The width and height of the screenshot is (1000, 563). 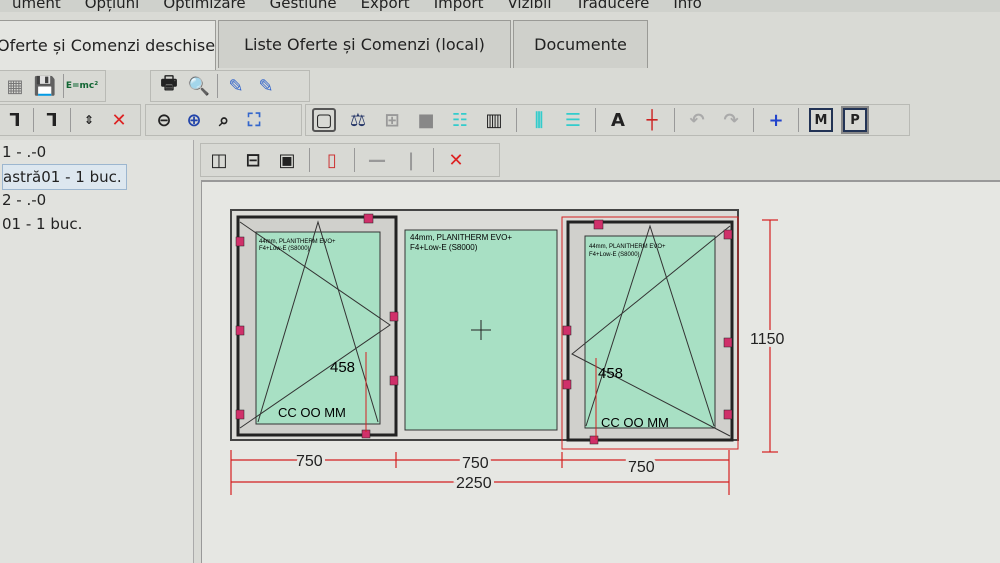 What do you see at coordinates (284, 249) in the screenshot?
I see `left-glass-label-2: F4+Low-E (S8000)` at bounding box center [284, 249].